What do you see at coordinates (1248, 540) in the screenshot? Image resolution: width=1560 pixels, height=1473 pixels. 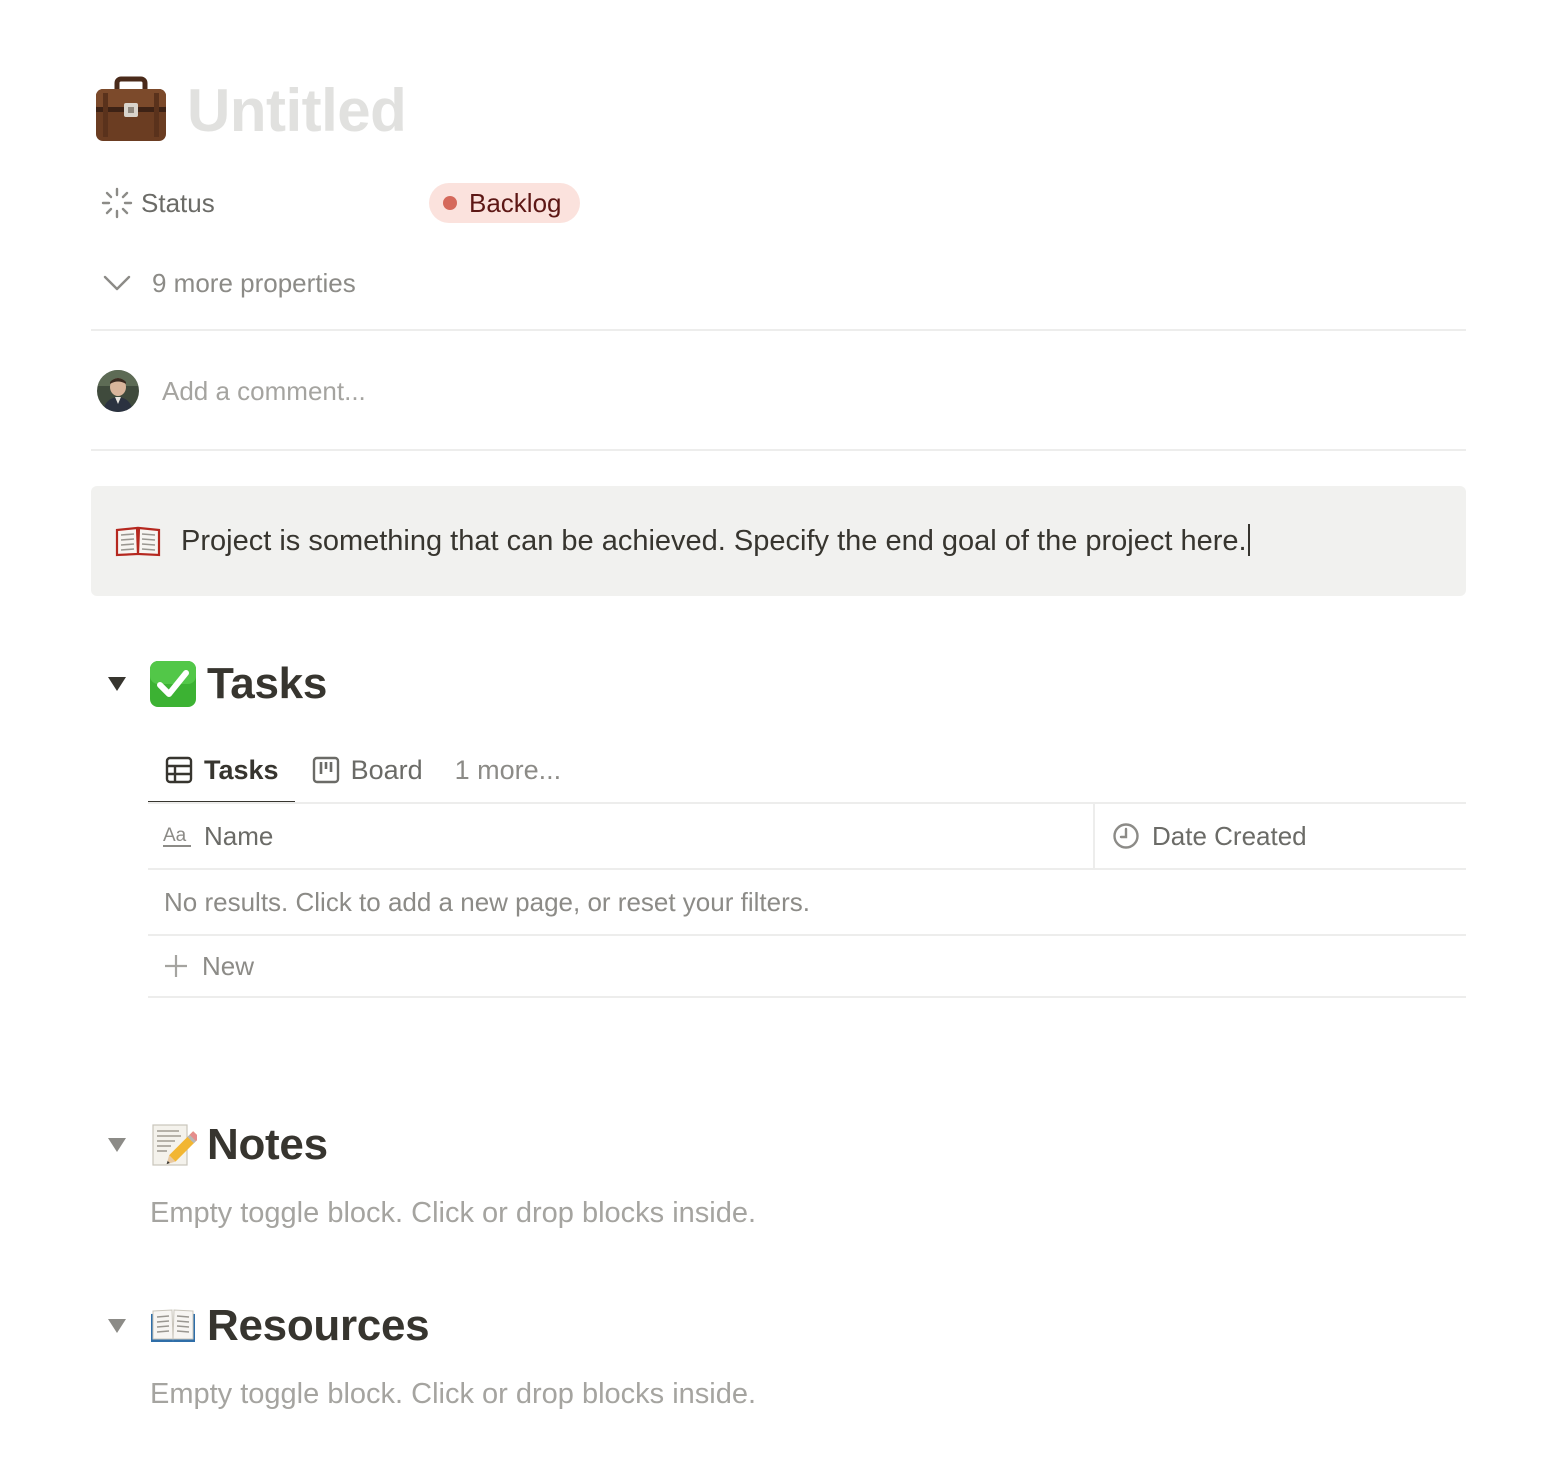 I see `text-cursor` at bounding box center [1248, 540].